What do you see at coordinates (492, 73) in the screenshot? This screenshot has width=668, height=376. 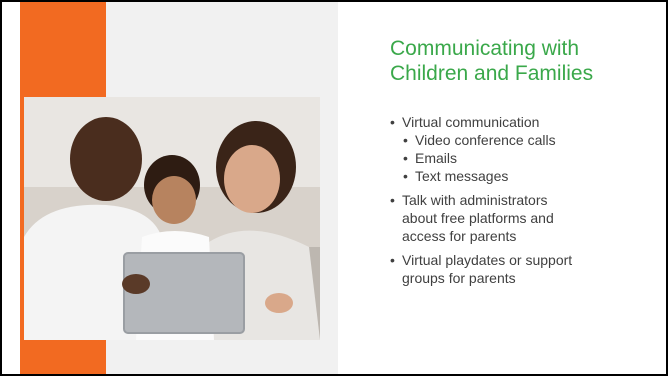 I see `title-line-2: Children and Families` at bounding box center [492, 73].